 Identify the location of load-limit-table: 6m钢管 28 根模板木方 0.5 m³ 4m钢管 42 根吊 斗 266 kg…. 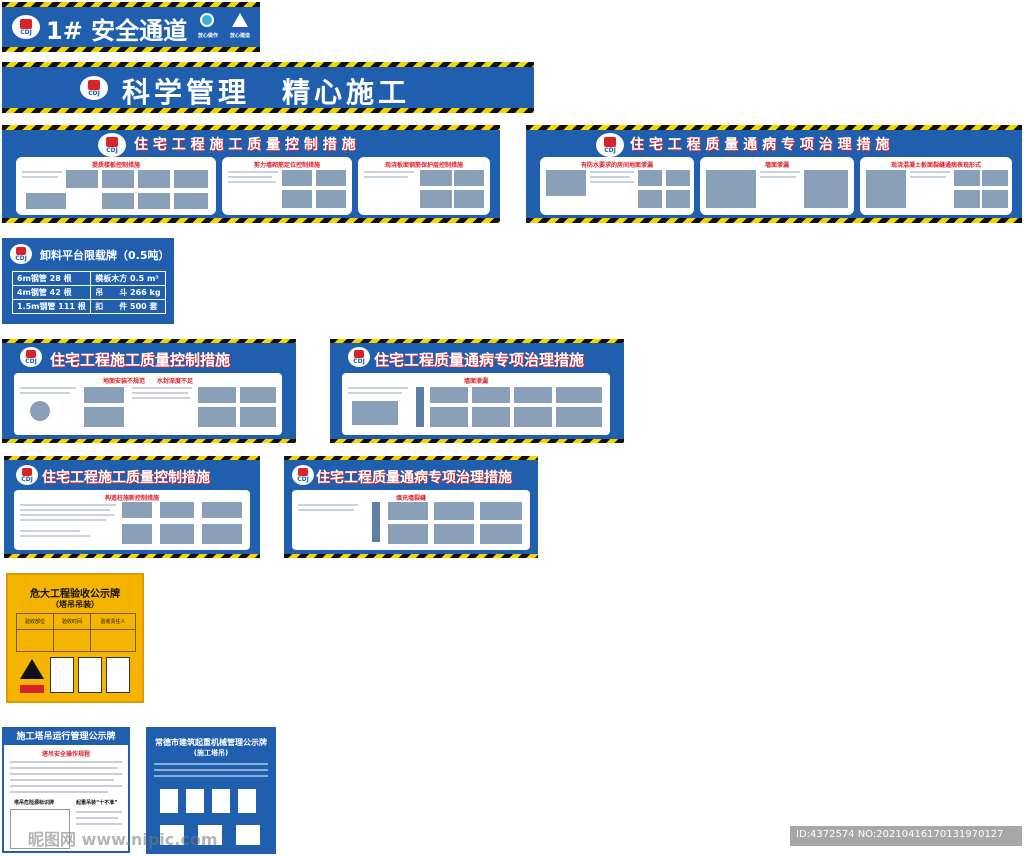
(88, 292).